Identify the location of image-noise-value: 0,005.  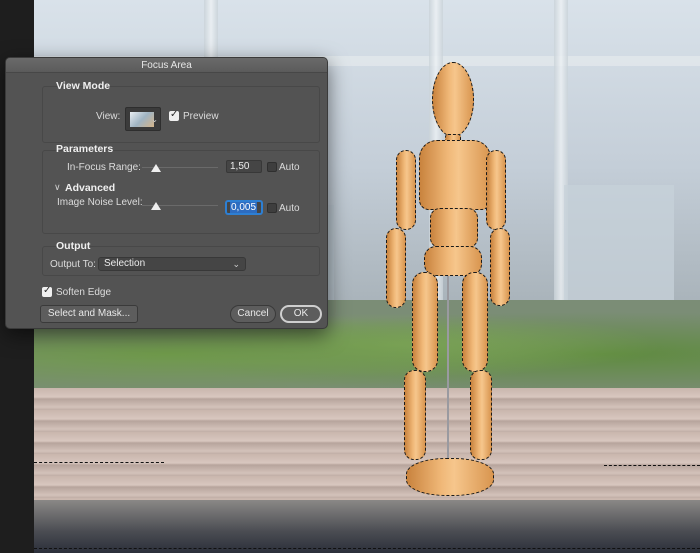
(244, 207).